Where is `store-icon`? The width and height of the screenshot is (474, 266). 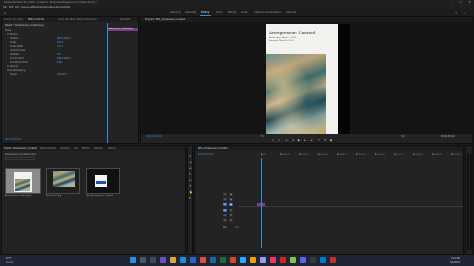 store-icon is located at coordinates (193, 260).